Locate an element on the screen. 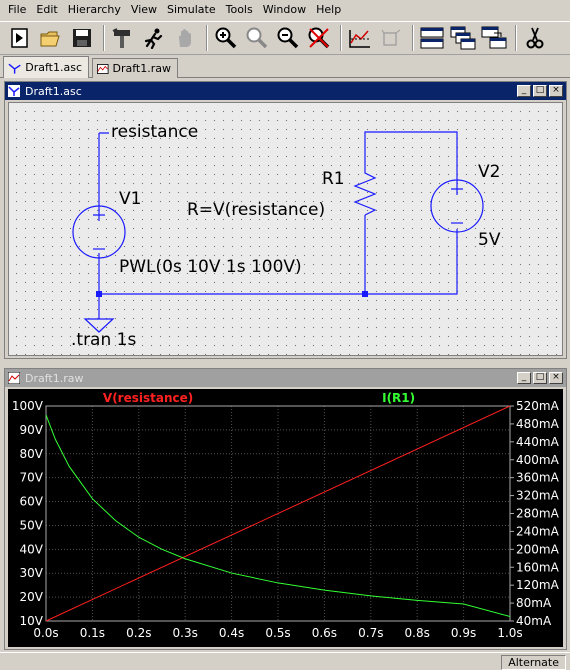 Image resolution: width=570 pixels, height=670 pixels. run-button is located at coordinates (154, 38).